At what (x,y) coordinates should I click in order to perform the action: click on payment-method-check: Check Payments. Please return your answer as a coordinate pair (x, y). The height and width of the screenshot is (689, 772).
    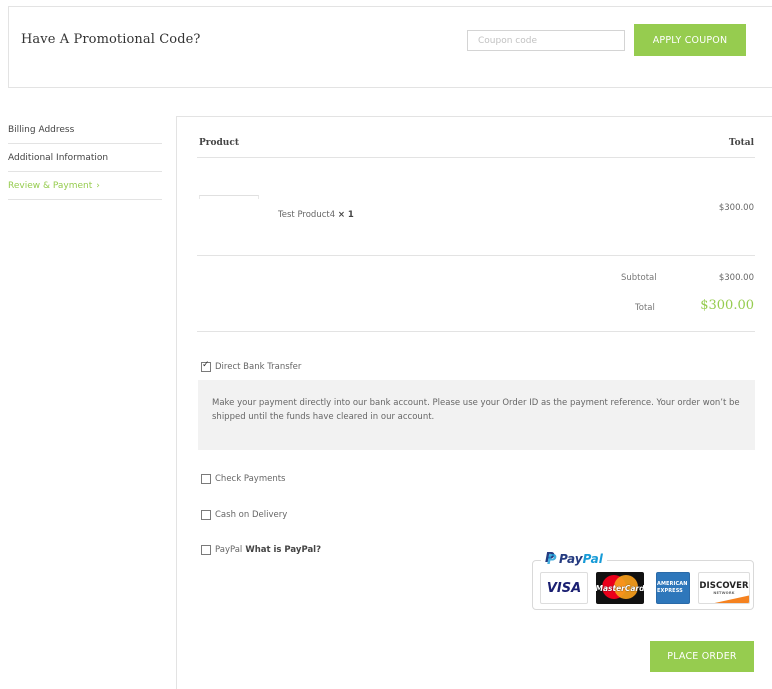
    Looking at the image, I should click on (243, 479).